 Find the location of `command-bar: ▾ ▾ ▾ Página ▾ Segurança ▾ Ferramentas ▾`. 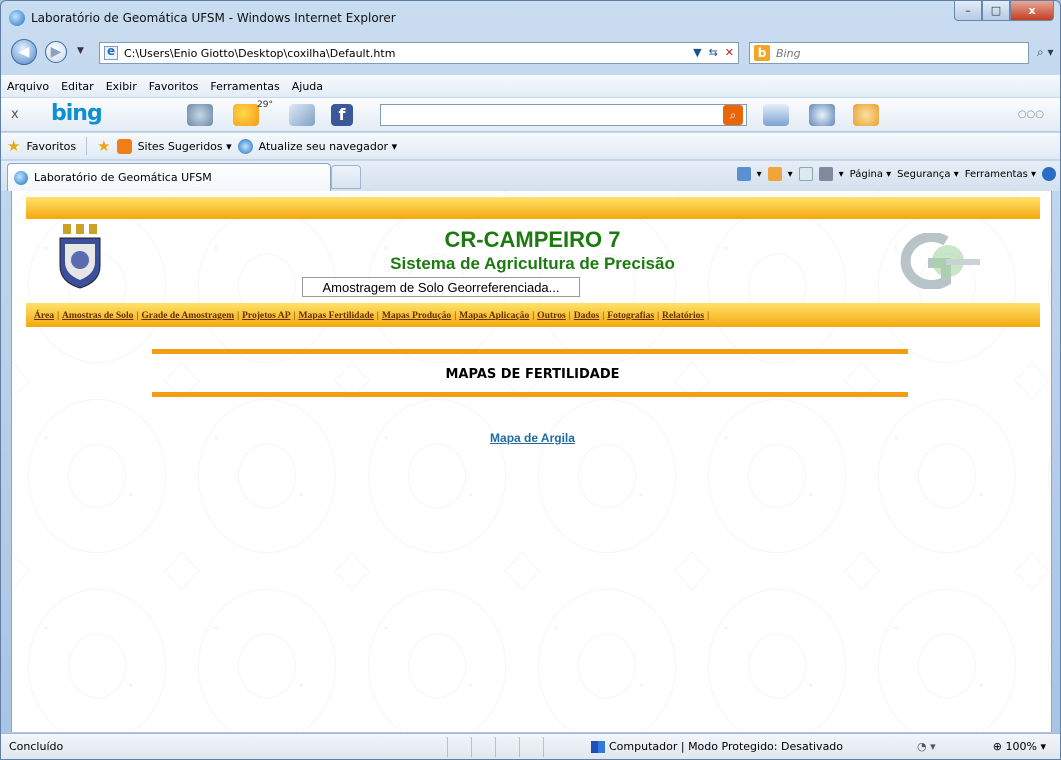

command-bar: ▾ ▾ ▾ Página ▾ Segurança ▾ Ferramentas ▾ is located at coordinates (896, 174).